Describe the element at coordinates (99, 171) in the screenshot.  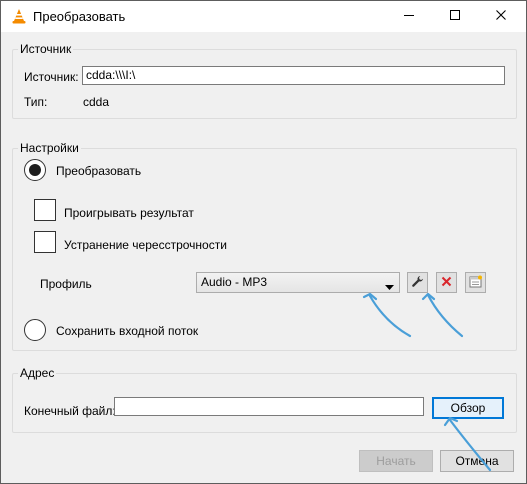
I see `convert-radio-label: Преобразовать` at that location.